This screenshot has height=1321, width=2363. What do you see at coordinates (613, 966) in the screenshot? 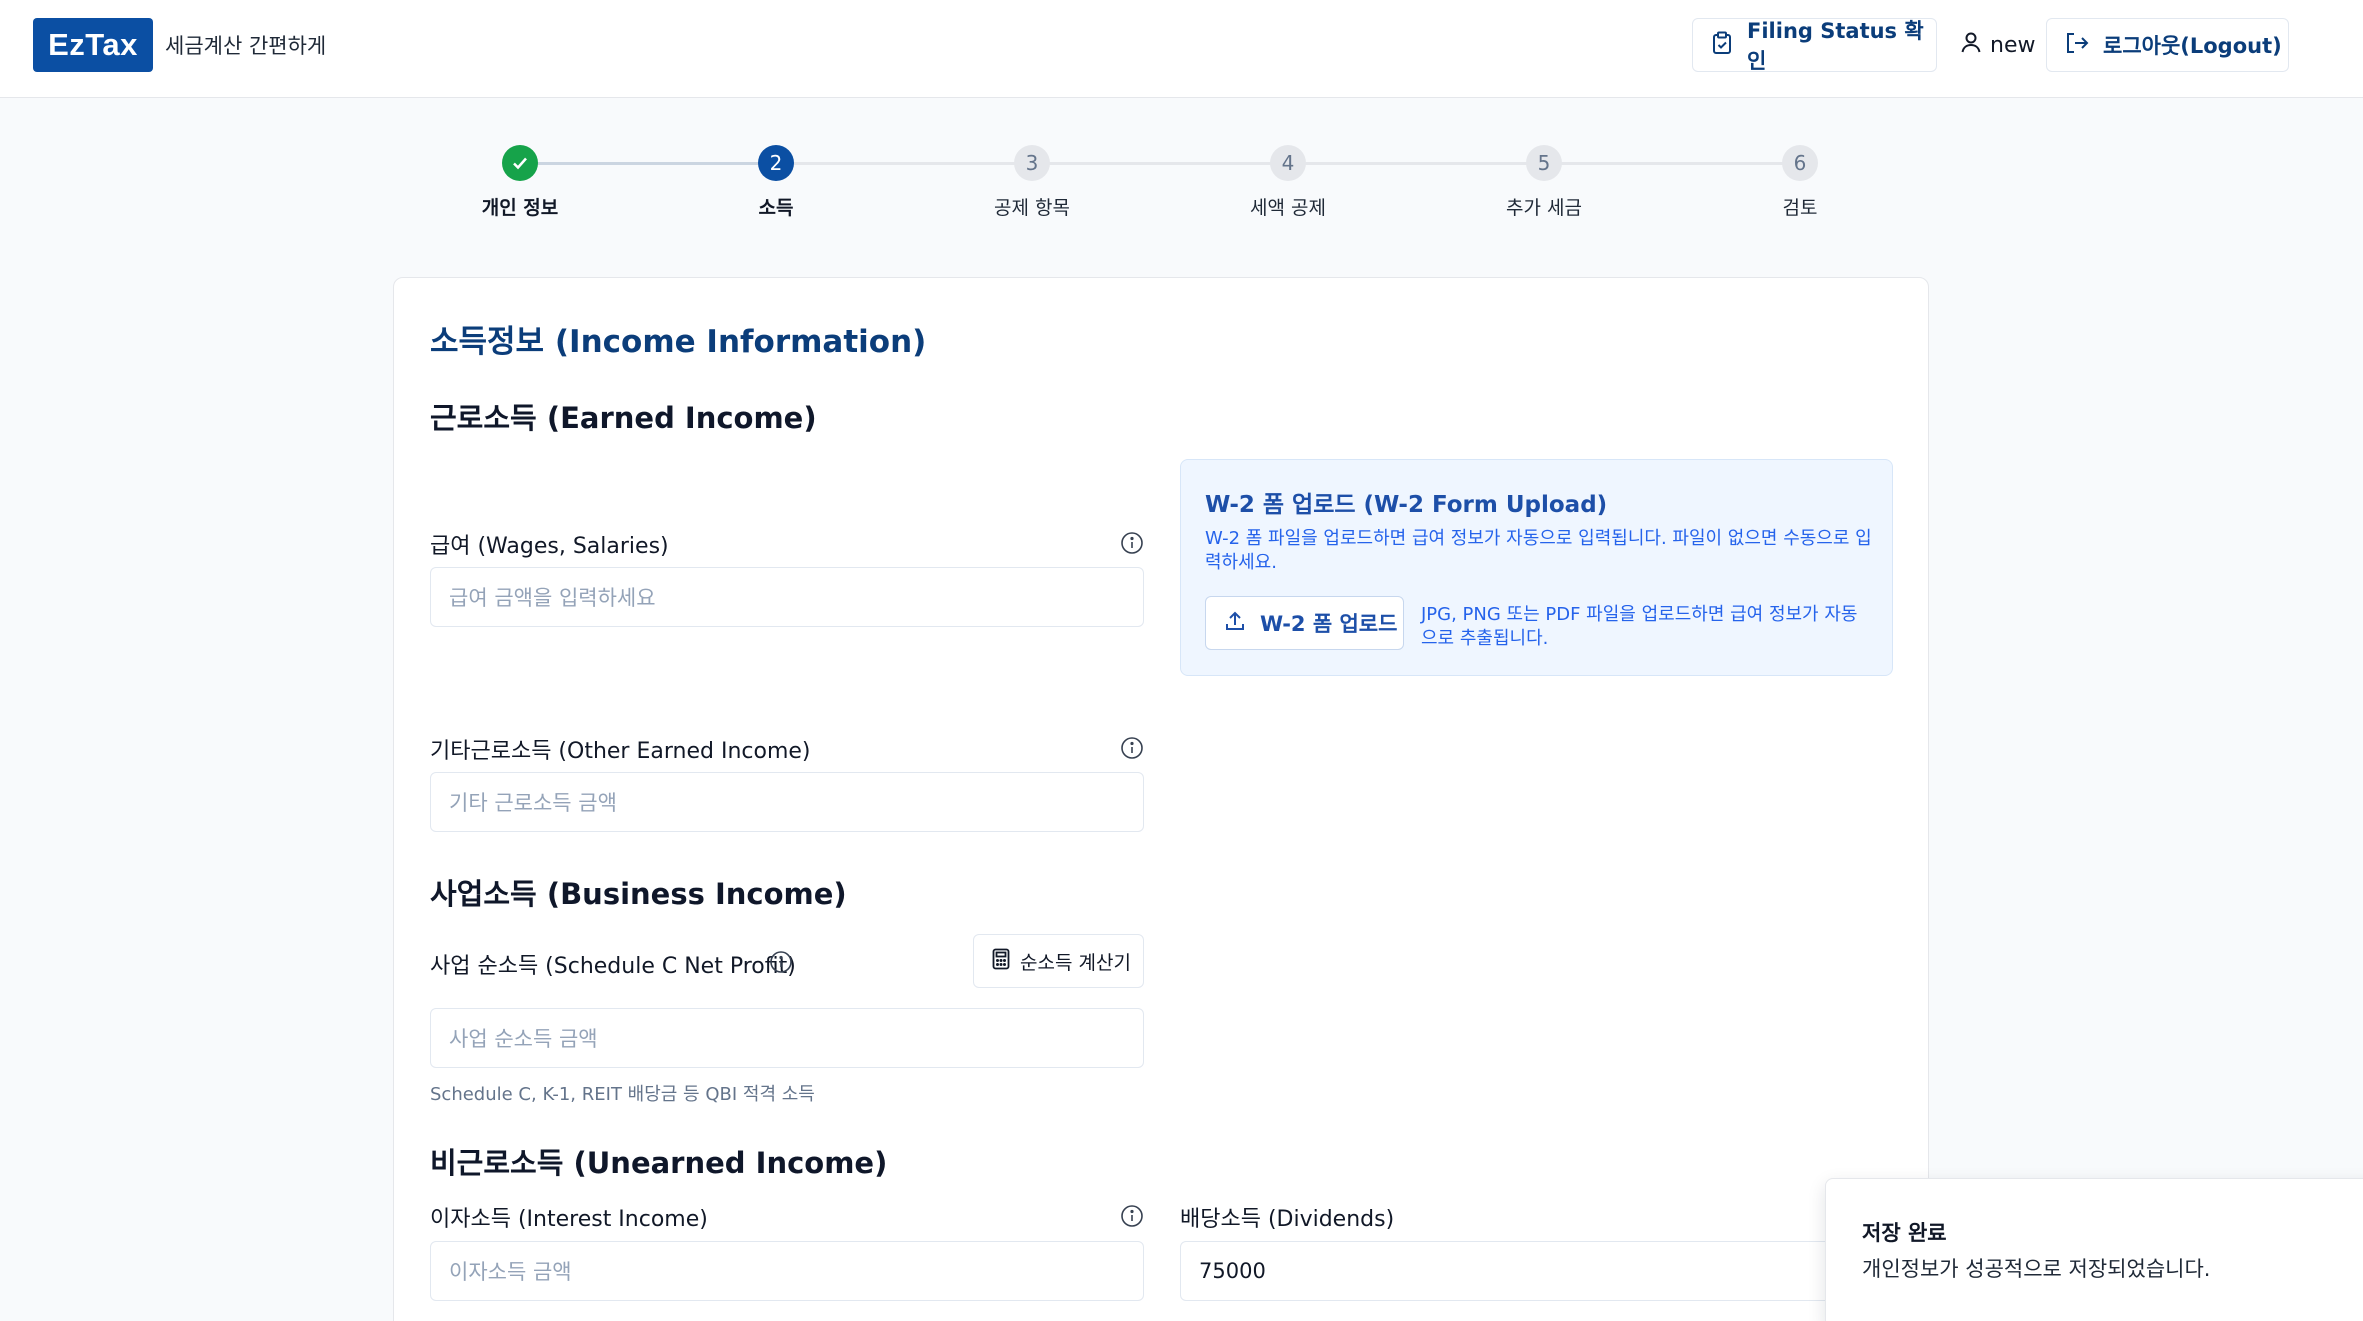
I see `business-net-label: 사업 순소득 (Schedule C Net Profit)` at bounding box center [613, 966].